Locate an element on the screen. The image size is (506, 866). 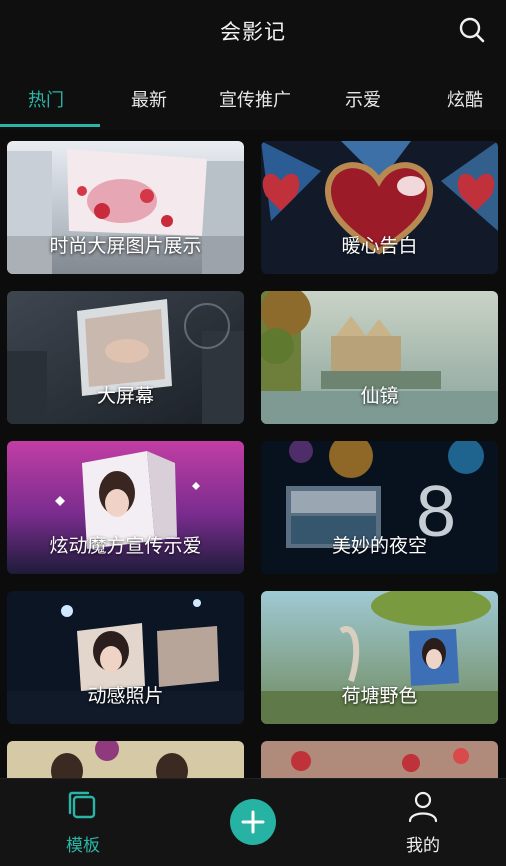
nav-me-label: 我的 is located at coordinates (423, 846).